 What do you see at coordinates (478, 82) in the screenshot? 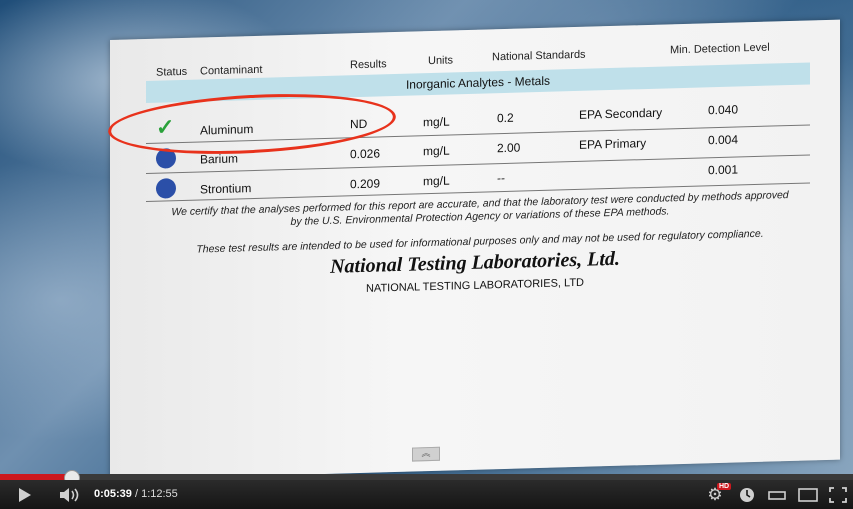
I see `section-title: Inorganic Analytes - Metals` at bounding box center [478, 82].